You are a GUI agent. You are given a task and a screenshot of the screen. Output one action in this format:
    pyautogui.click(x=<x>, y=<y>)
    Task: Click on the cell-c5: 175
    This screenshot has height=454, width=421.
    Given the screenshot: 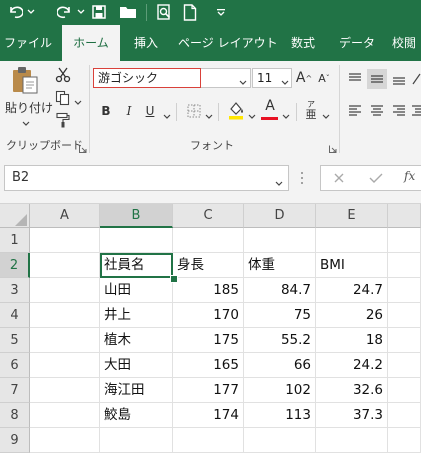 What is the action you would take?
    pyautogui.click(x=208, y=340)
    